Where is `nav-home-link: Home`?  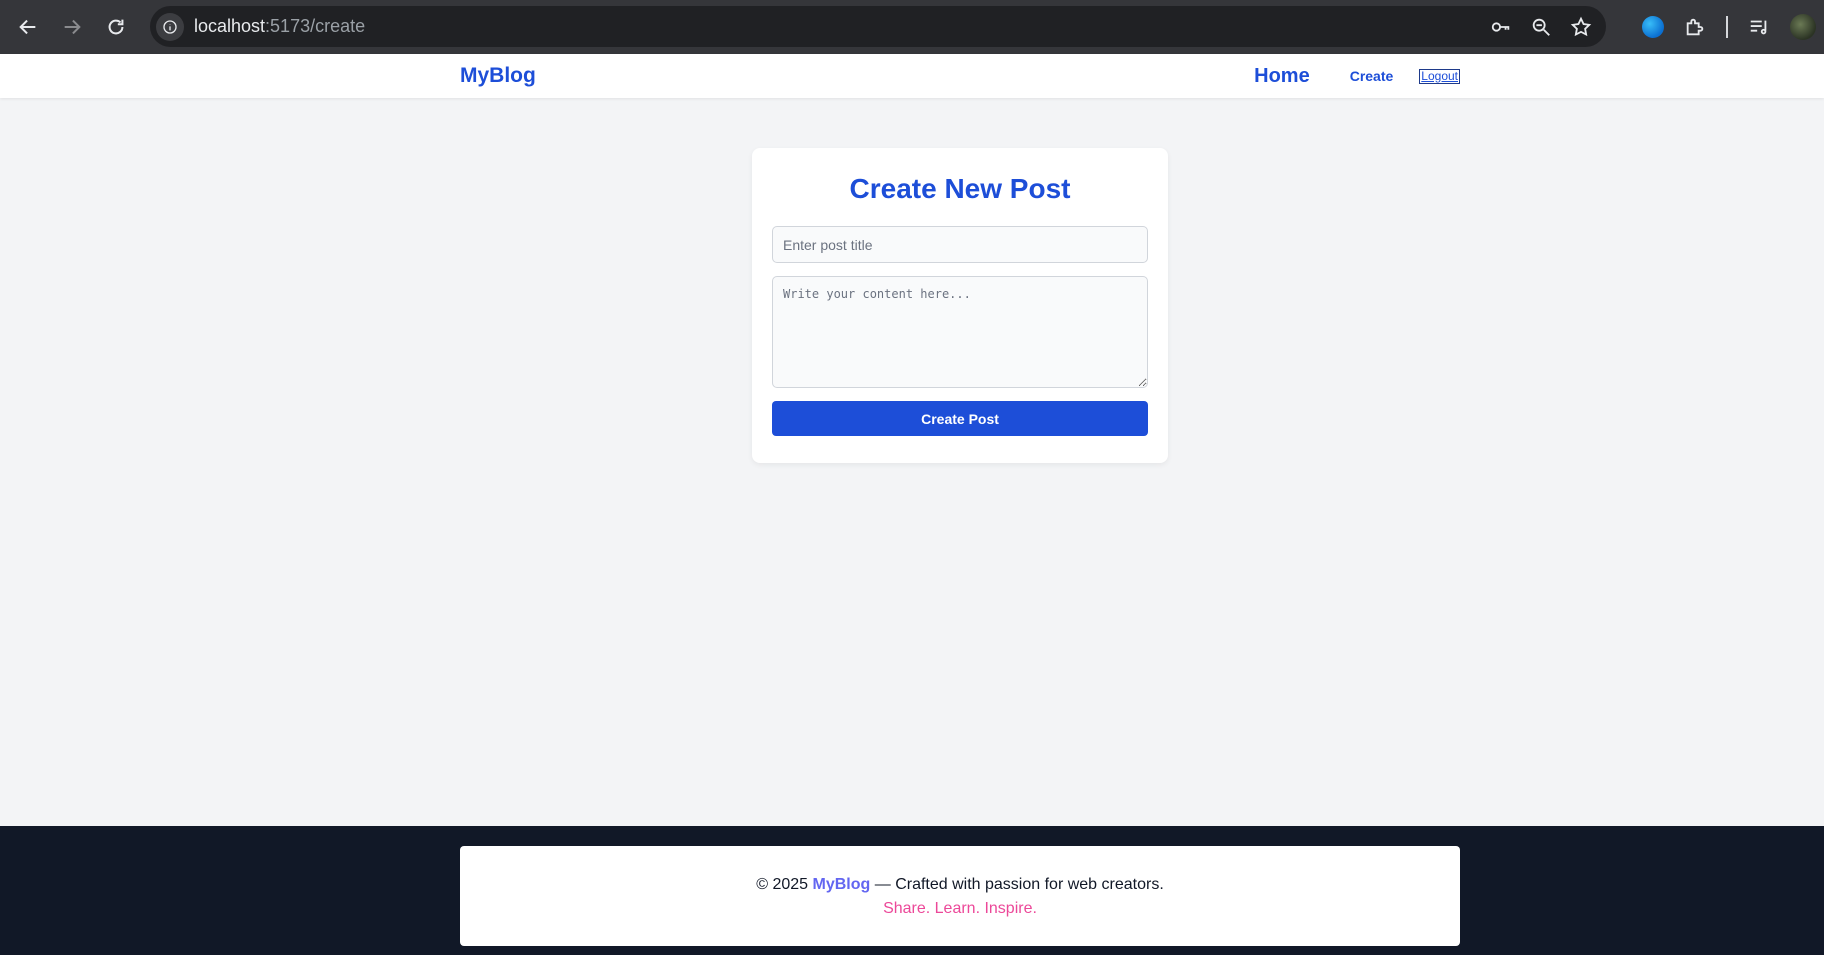 nav-home-link: Home is located at coordinates (1282, 76).